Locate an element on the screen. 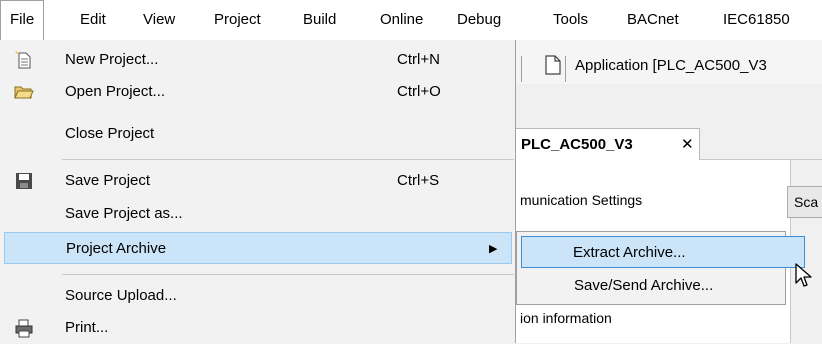 Image resolution: width=822 pixels, height=344 pixels. shortcut-label: Ctrl+N is located at coordinates (418, 59).